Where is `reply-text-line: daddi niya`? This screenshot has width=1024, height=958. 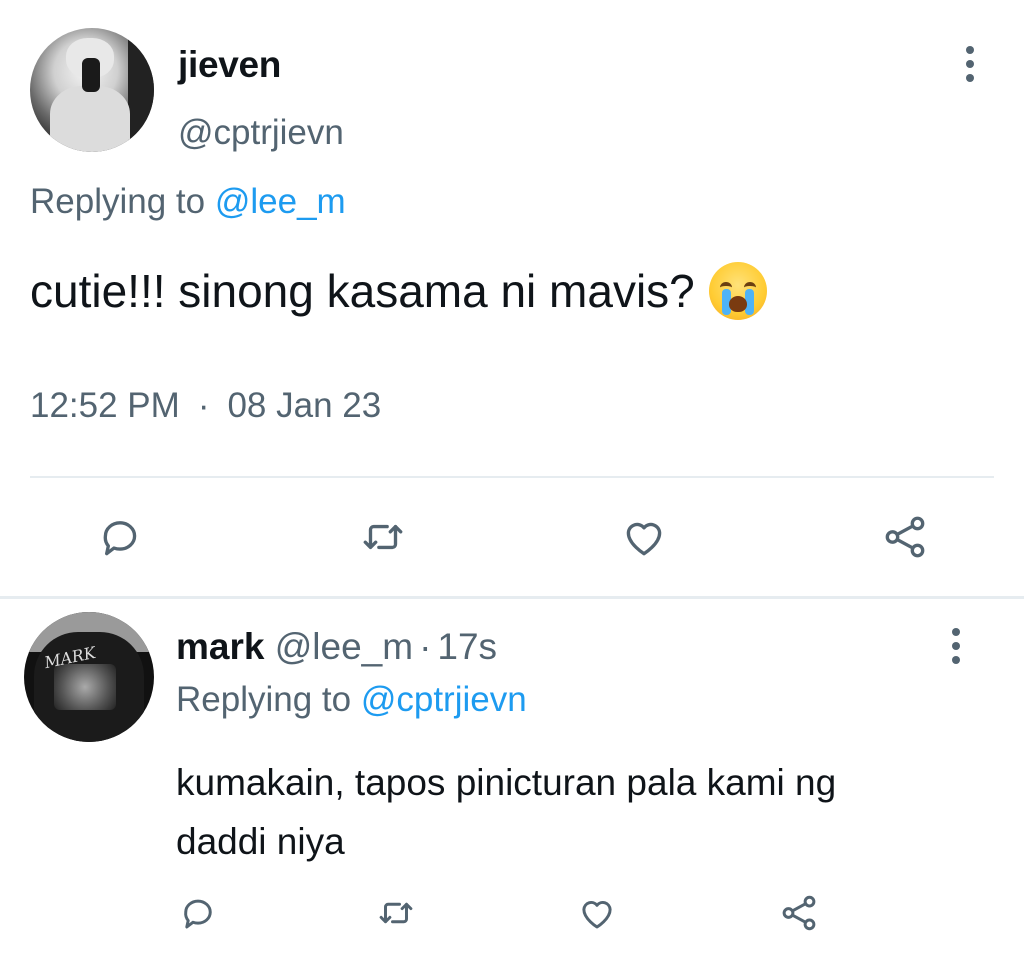 reply-text-line: daddi niya is located at coordinates (260, 841).